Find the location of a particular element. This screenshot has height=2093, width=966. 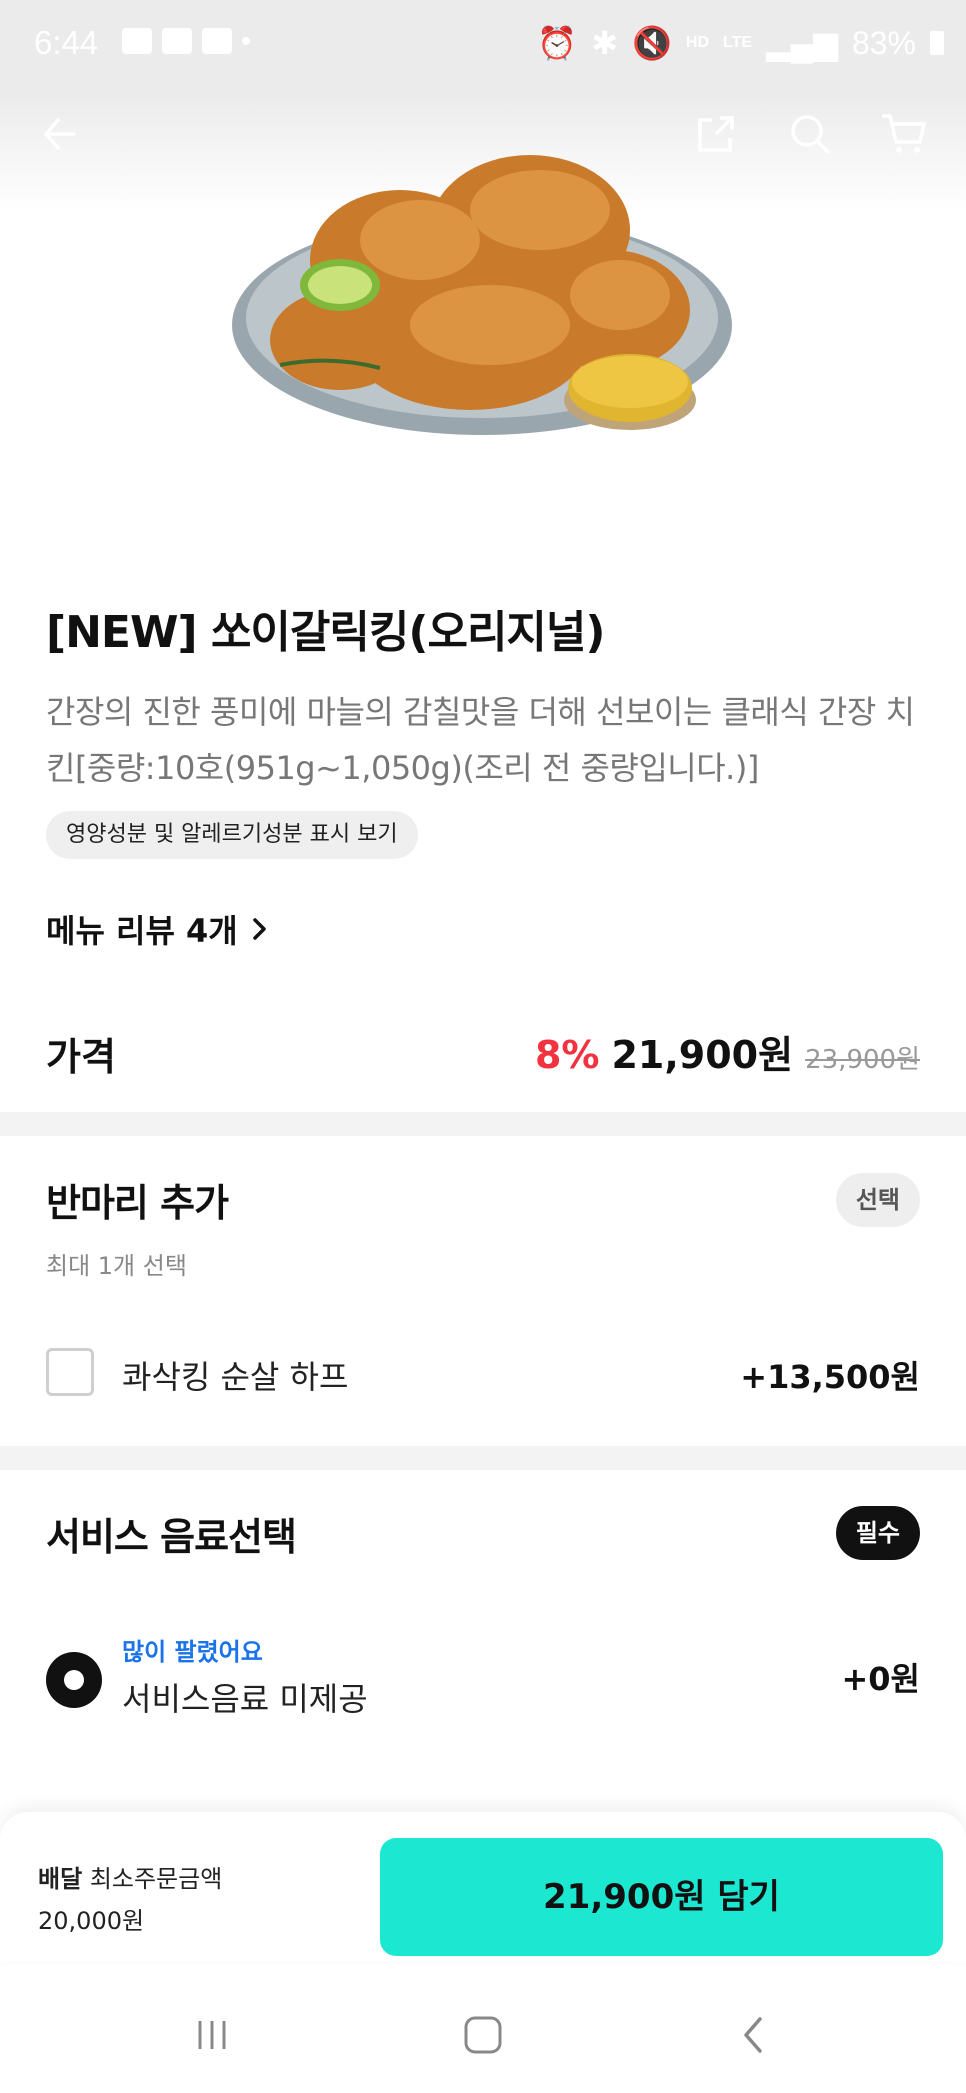

system-icons: ⏰ ✱ 🔇 HD LTE ▂▄▆ 83% is located at coordinates (740, 43).